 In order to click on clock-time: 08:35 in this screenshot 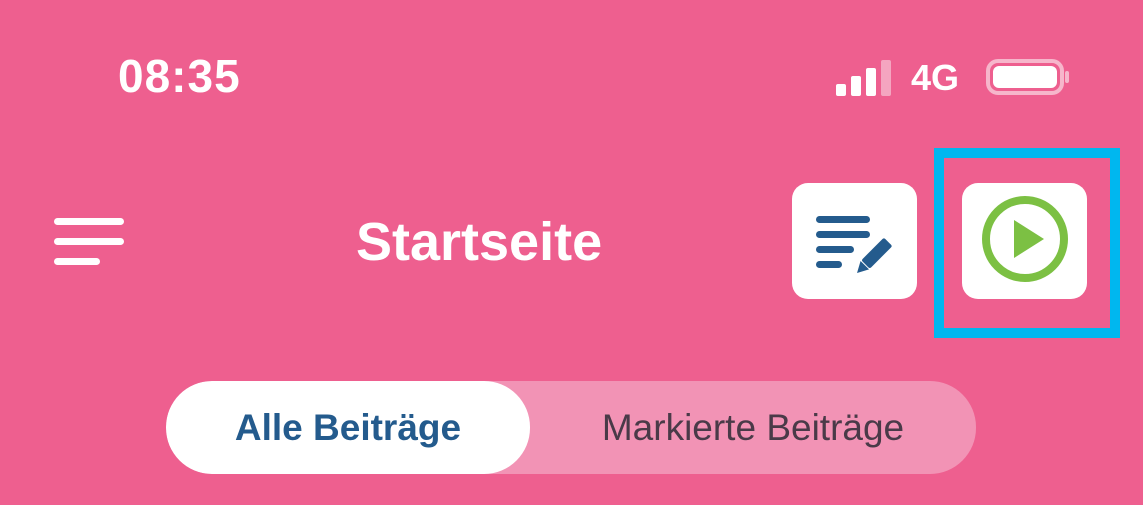, I will do `click(179, 76)`.